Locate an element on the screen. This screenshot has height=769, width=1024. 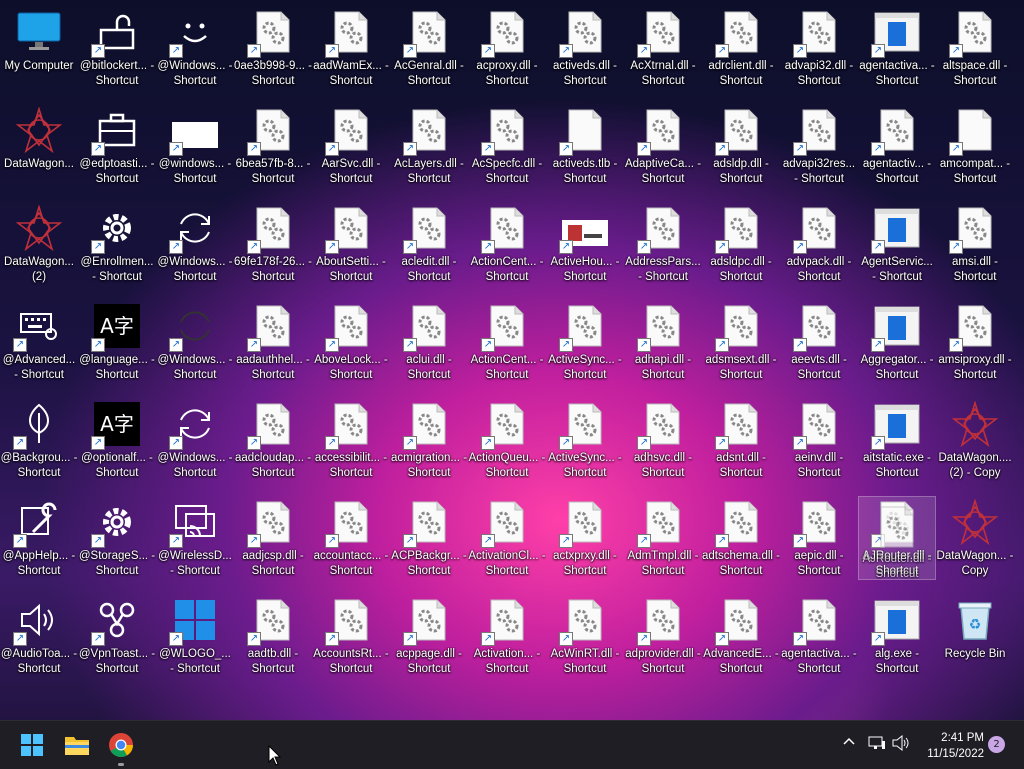
desktop-icon: My Computer is located at coordinates (39, 48).